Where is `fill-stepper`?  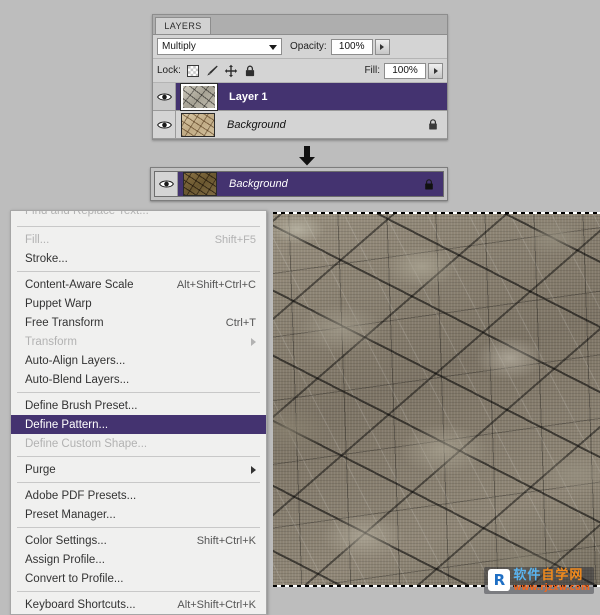 fill-stepper is located at coordinates (435, 70).